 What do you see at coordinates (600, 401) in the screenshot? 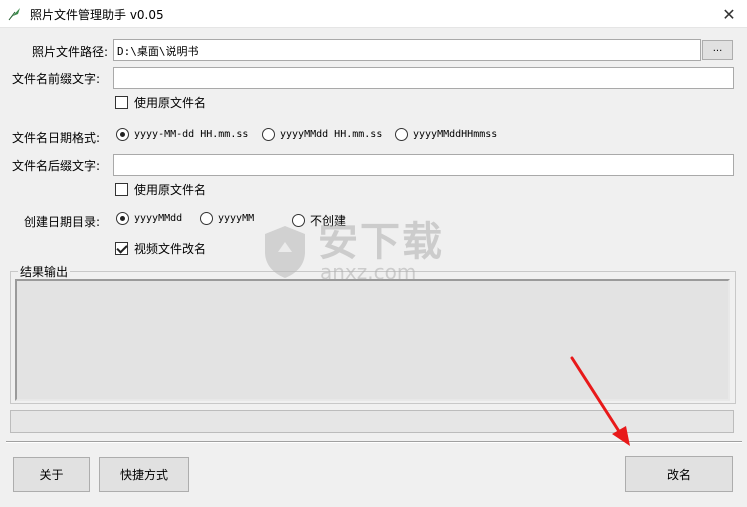
I see `arrow-icon` at bounding box center [600, 401].